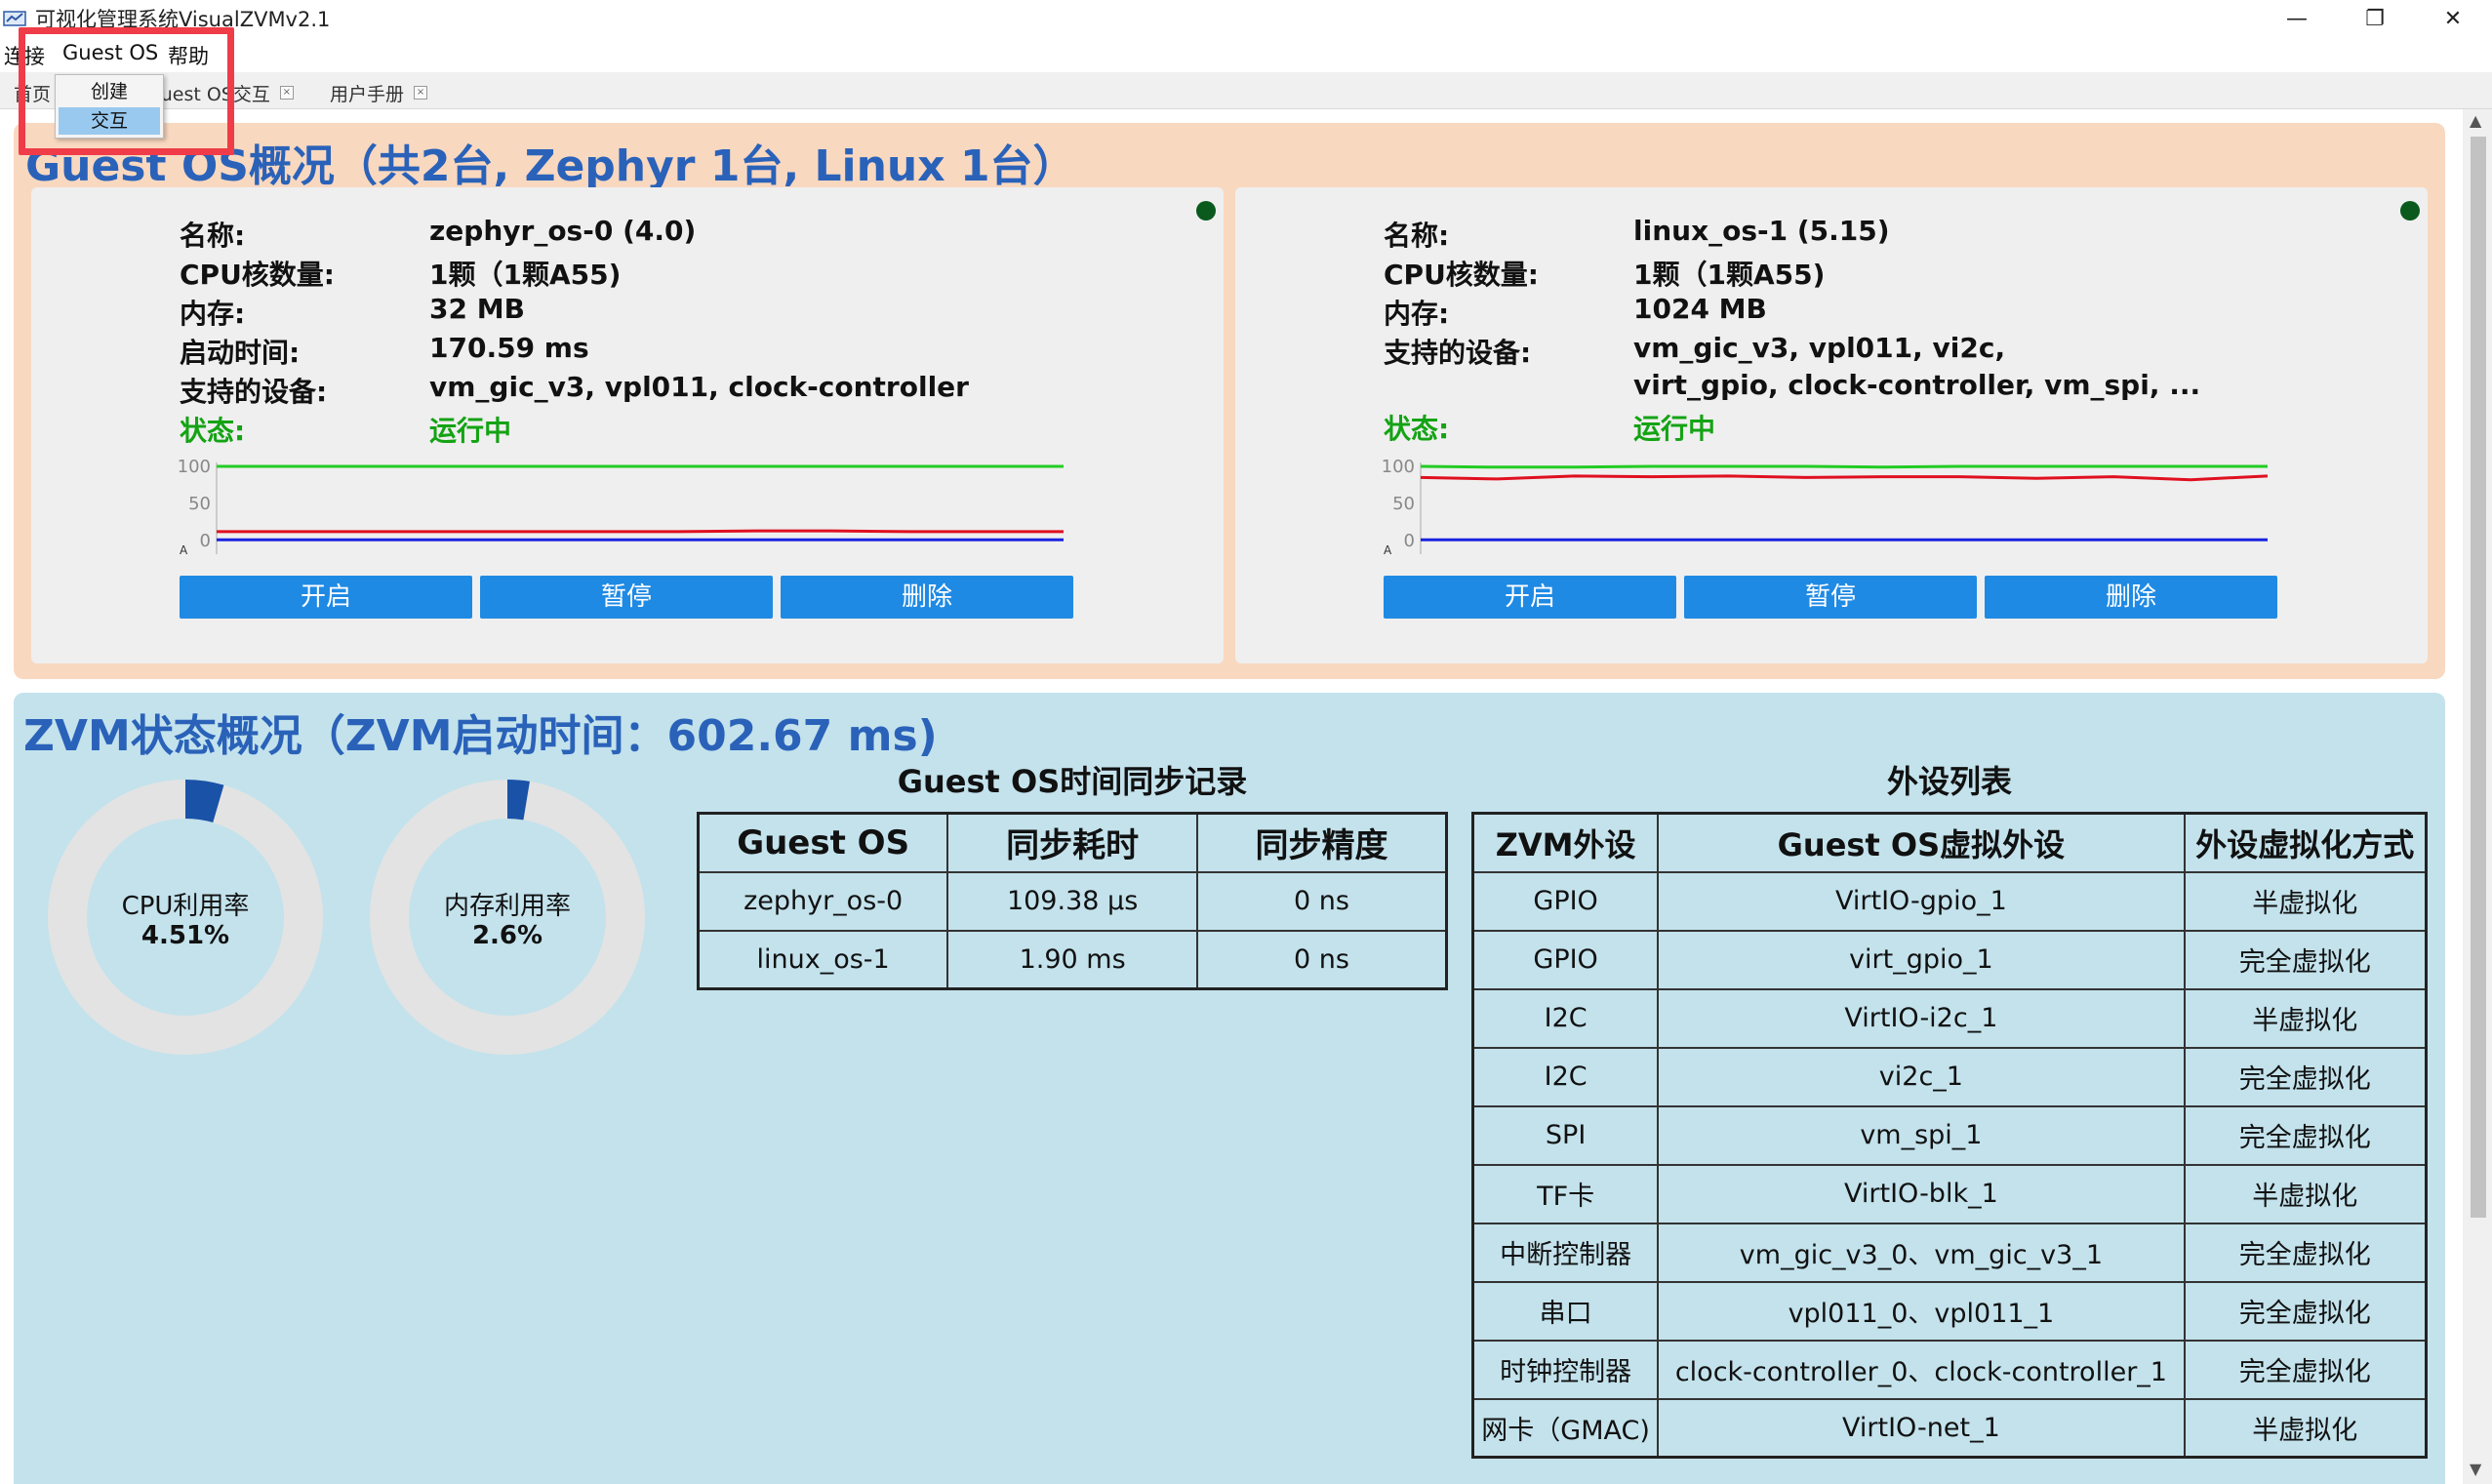 The image size is (2492, 1484). I want to click on table-row: linux_os-1 1.90 ms 0 ns, so click(1072, 959).